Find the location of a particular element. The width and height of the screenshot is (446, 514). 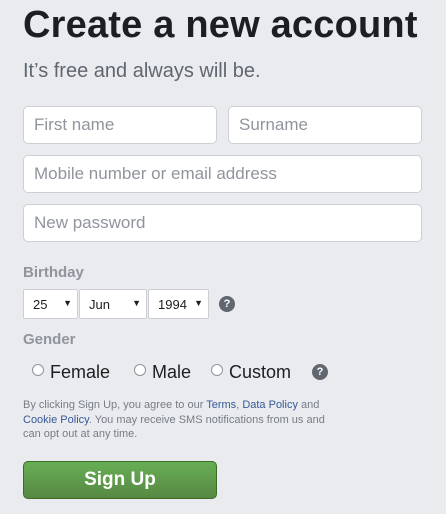

gender-option-male: Male is located at coordinates (162, 372).